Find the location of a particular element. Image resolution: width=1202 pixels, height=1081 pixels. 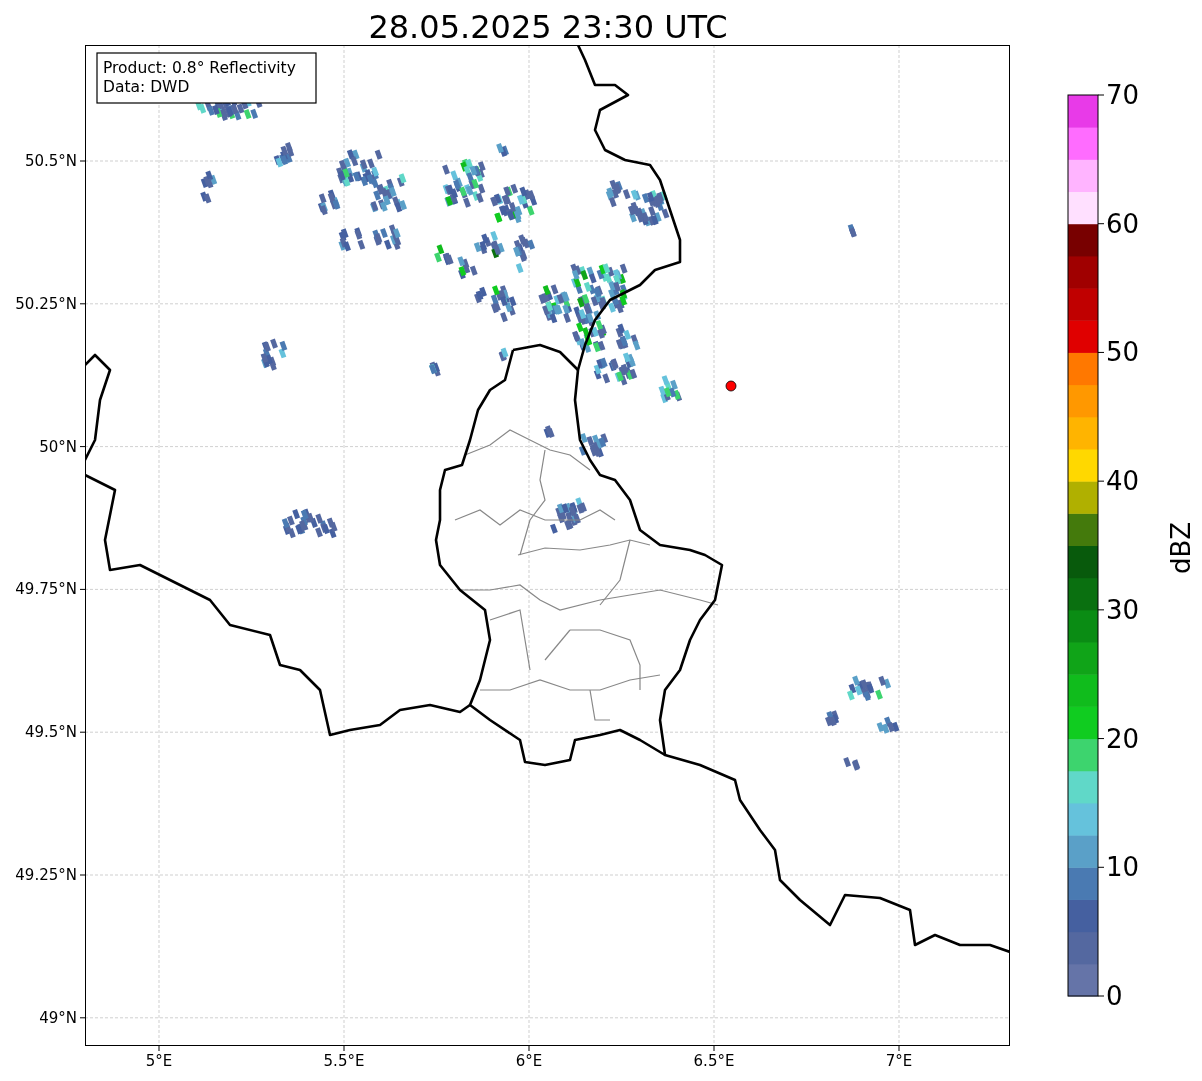

y-tick-label: 50.5°N is located at coordinates (50, 161).